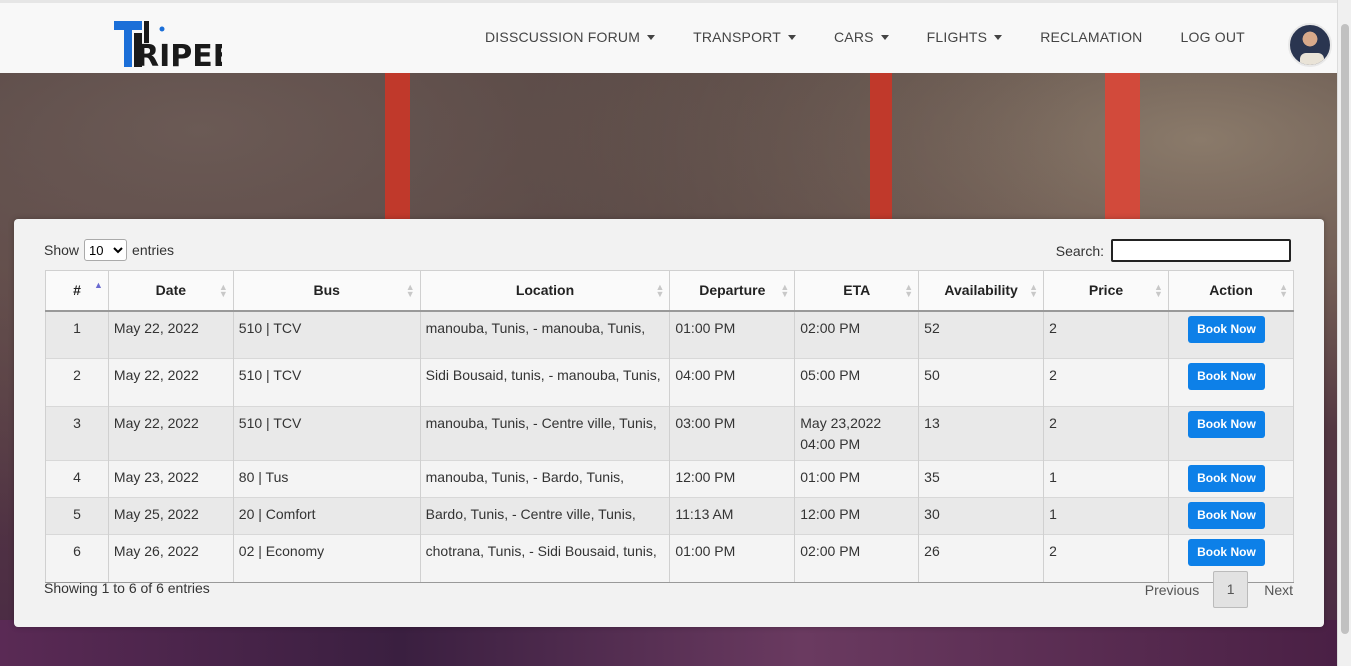 Image resolution: width=1351 pixels, height=666 pixels. I want to click on avatar, so click(1310, 45).